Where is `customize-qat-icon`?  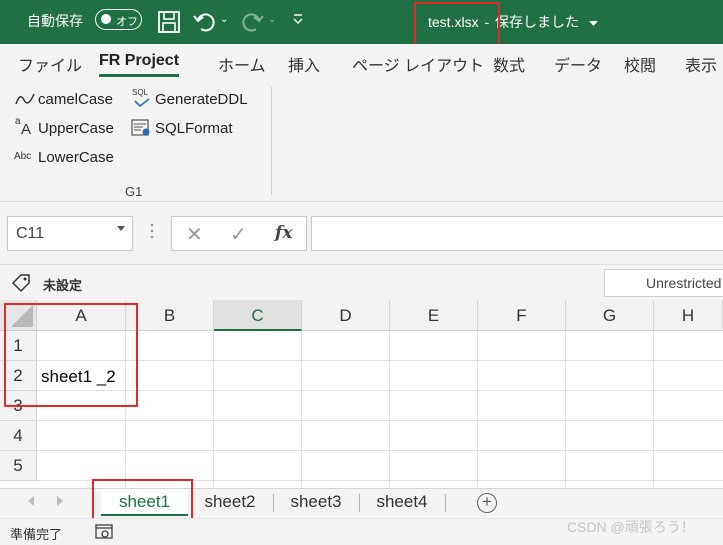 customize-qat-icon is located at coordinates (298, 19).